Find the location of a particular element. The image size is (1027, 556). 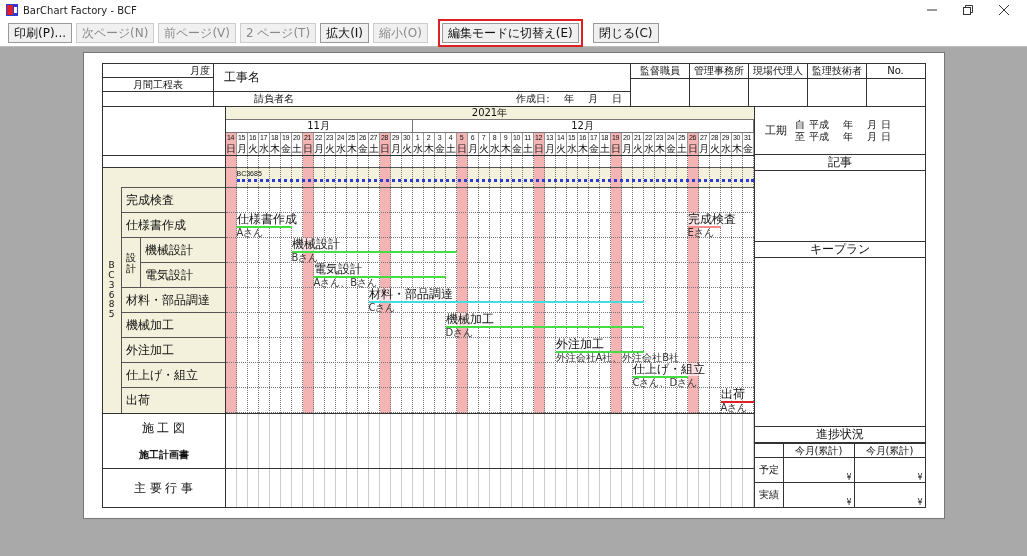

approval-label: 監督職員 is located at coordinates (659, 70).